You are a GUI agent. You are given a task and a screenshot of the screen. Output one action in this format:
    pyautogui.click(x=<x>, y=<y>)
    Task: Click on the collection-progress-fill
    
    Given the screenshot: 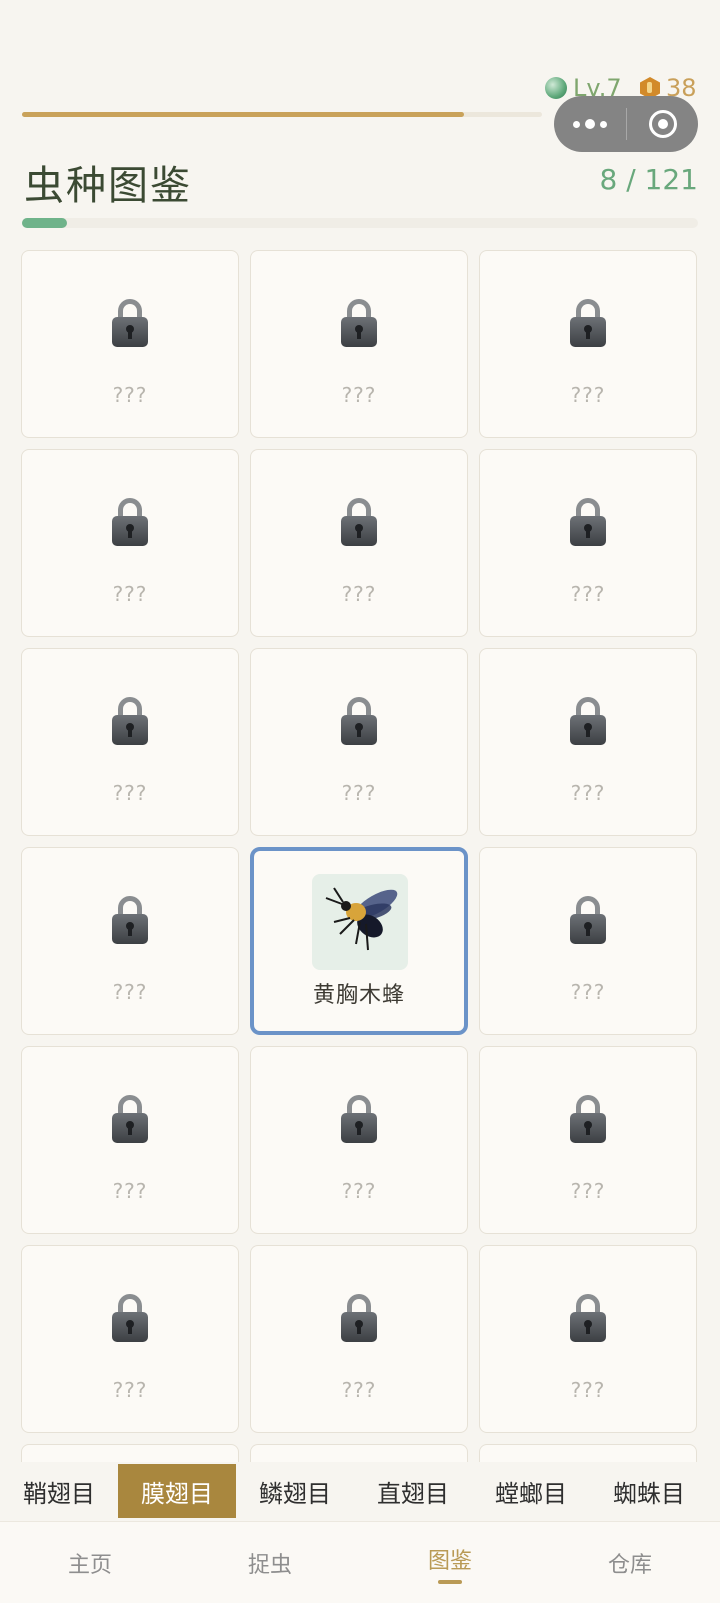 What is the action you would take?
    pyautogui.click(x=44, y=223)
    